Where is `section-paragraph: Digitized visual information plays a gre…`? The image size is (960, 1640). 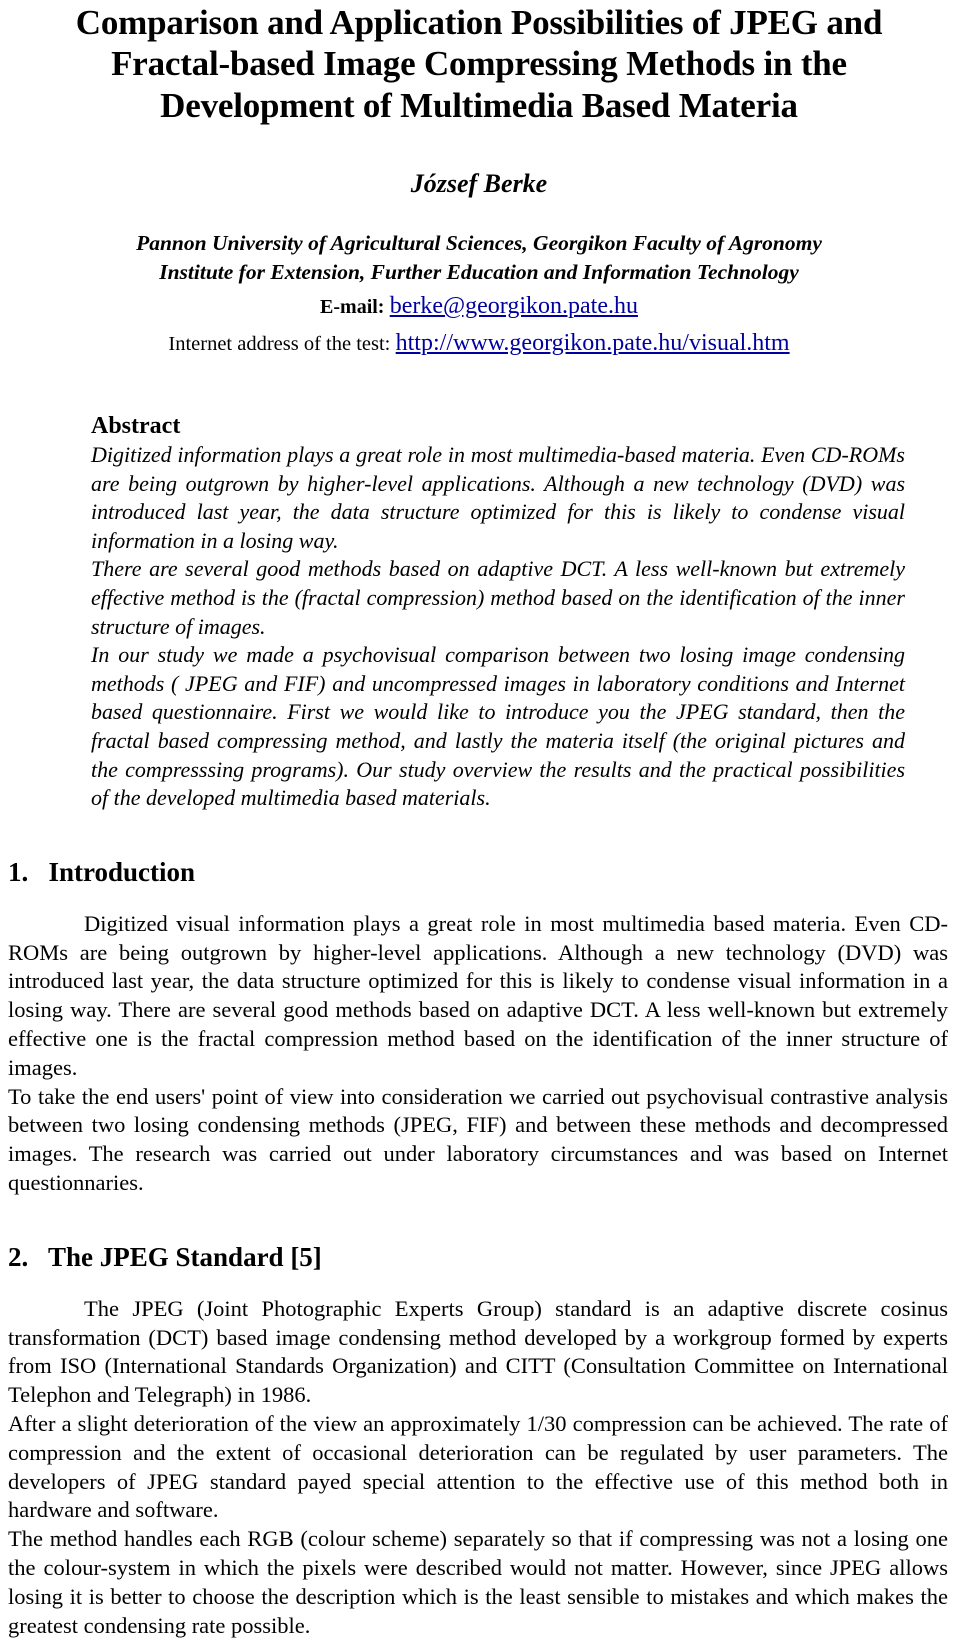
section-paragraph: Digitized visual information plays a gre… is located at coordinates (478, 995).